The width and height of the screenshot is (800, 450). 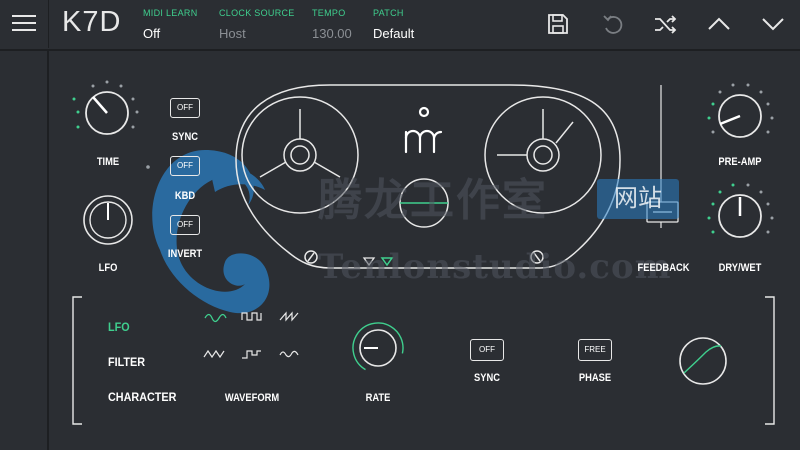 What do you see at coordinates (595, 378) in the screenshot?
I see `phase-label: PHASE` at bounding box center [595, 378].